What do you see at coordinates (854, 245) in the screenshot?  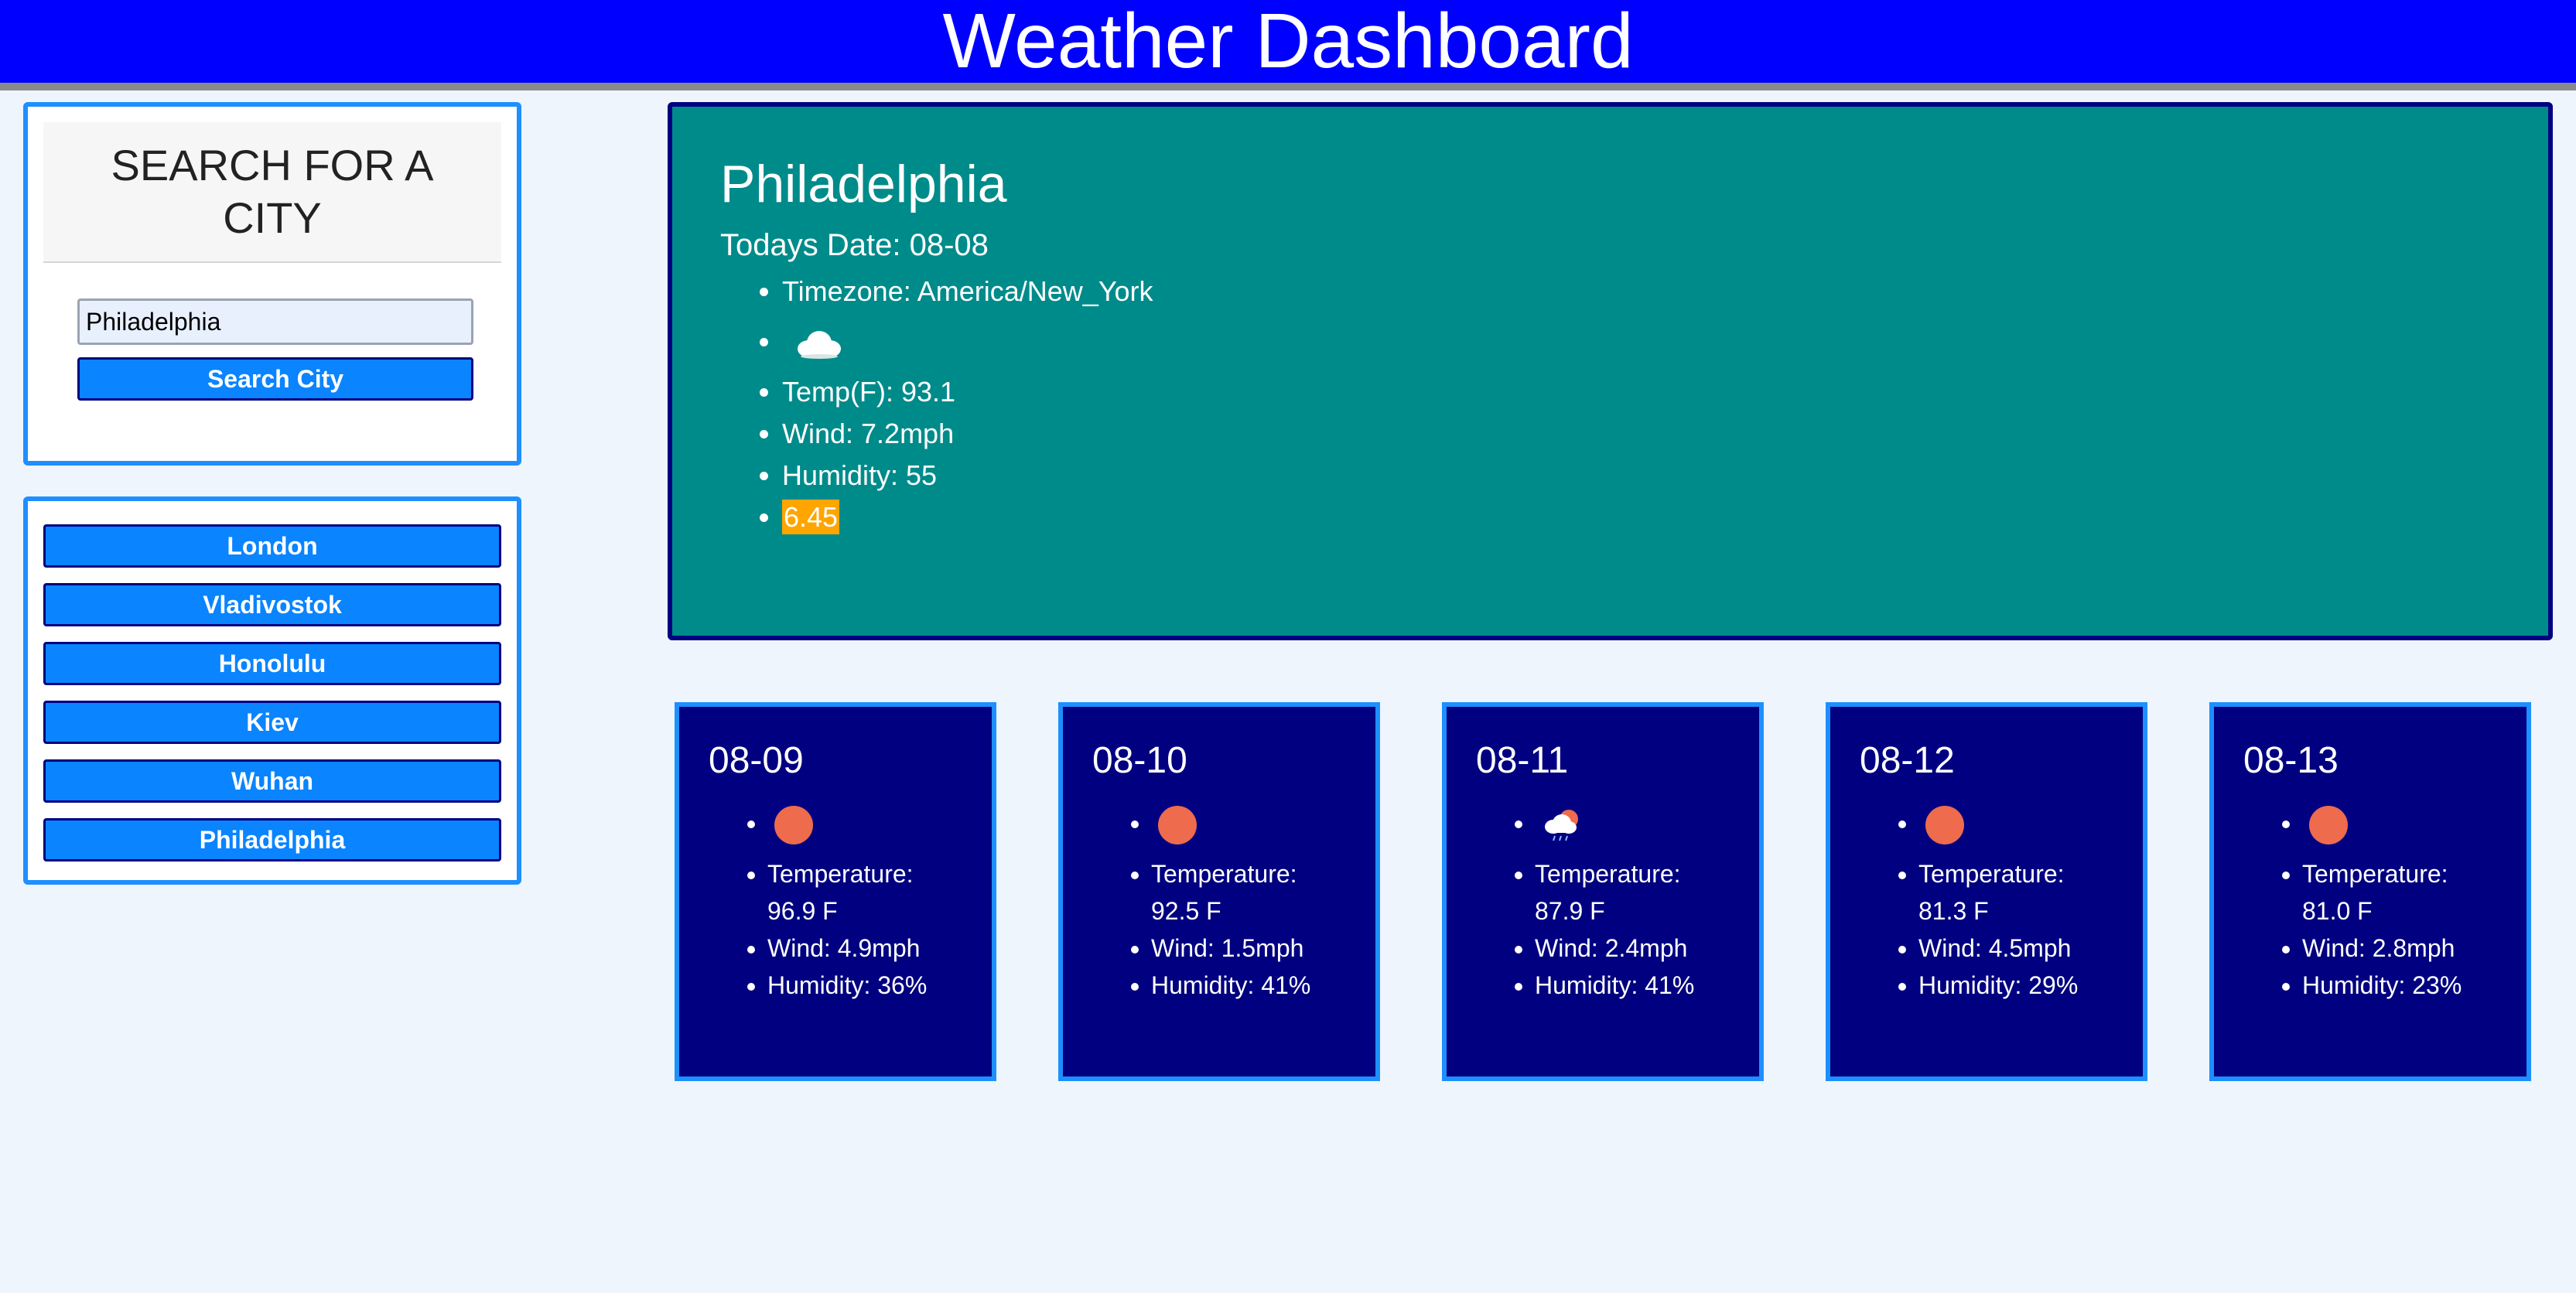 I see `current-date: Todays Date: 08-08` at bounding box center [854, 245].